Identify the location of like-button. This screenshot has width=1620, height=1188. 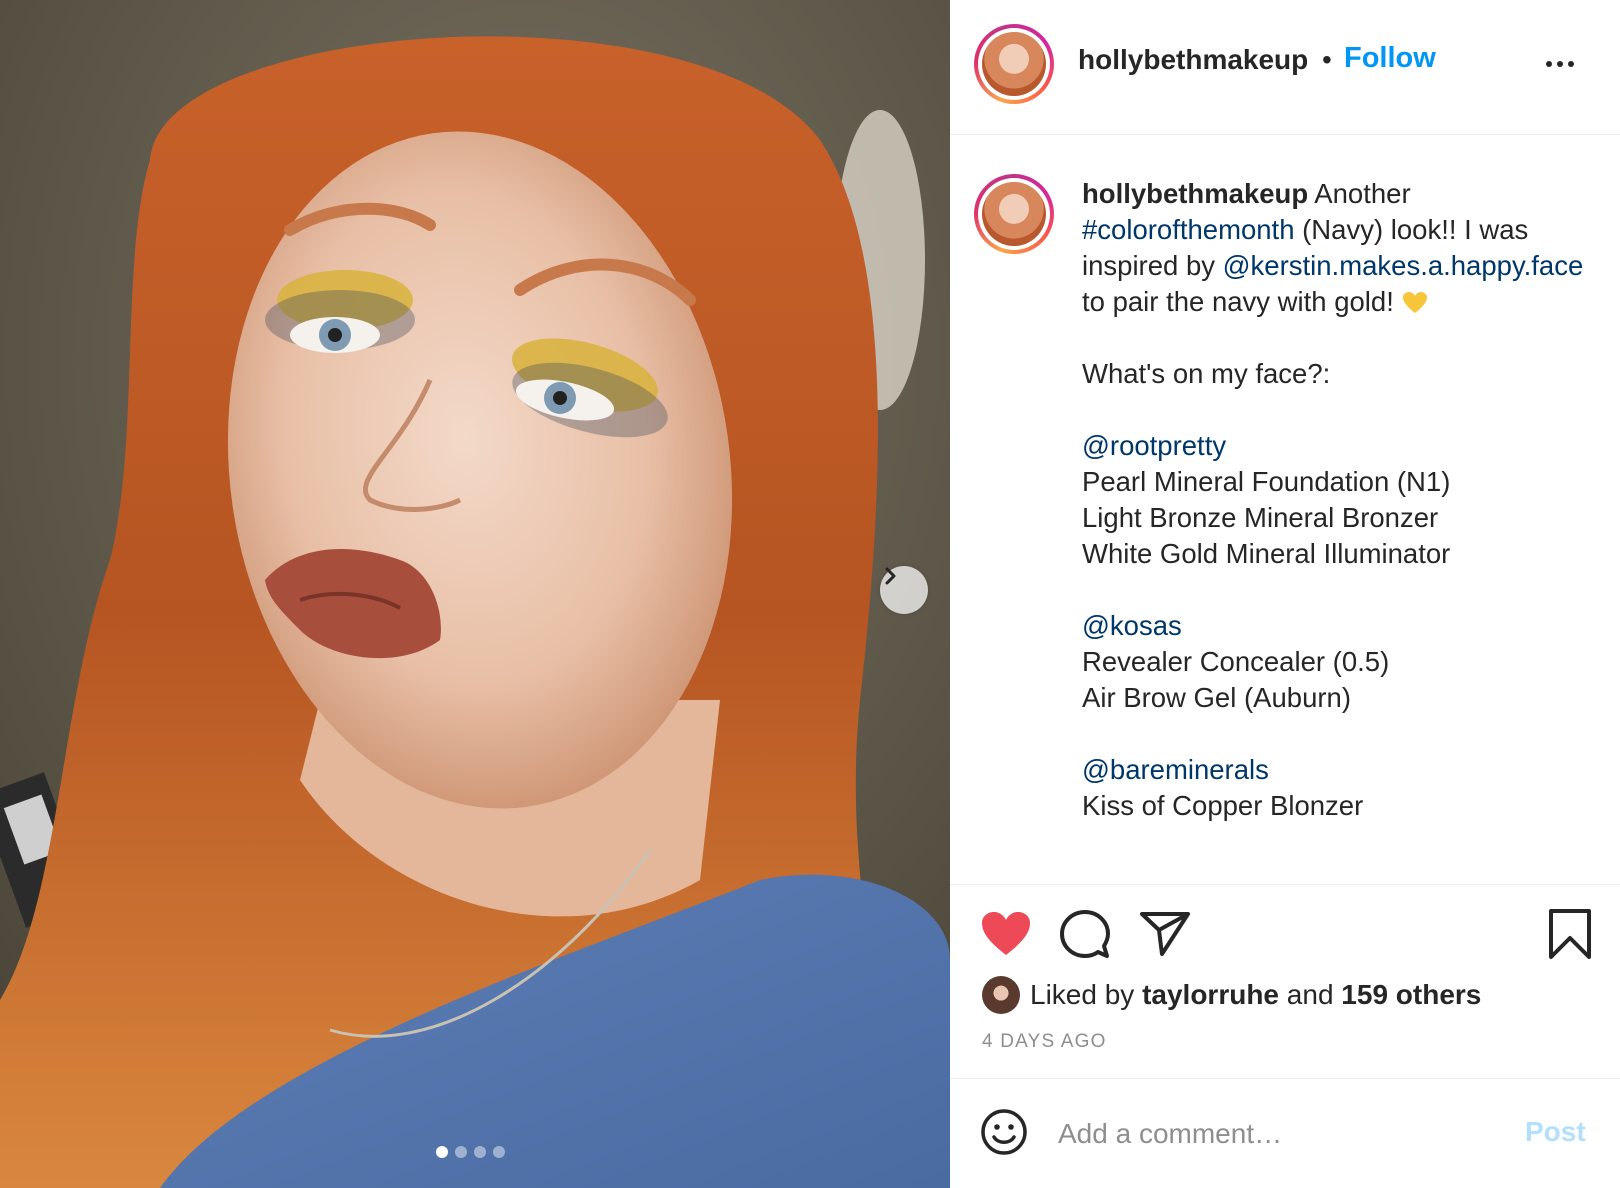
(1006, 936).